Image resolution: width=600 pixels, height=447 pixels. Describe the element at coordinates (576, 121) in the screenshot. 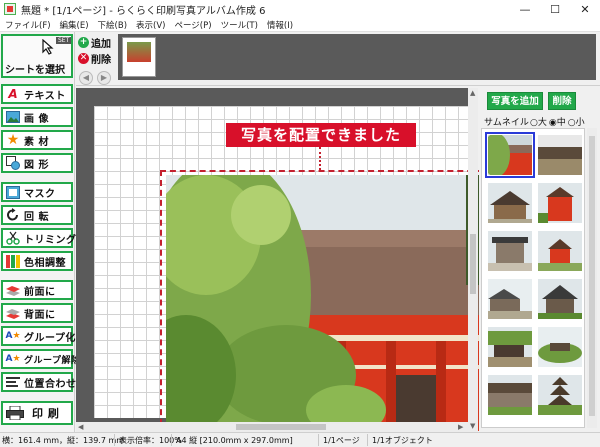

I see `size-small-radio: ○小` at that location.